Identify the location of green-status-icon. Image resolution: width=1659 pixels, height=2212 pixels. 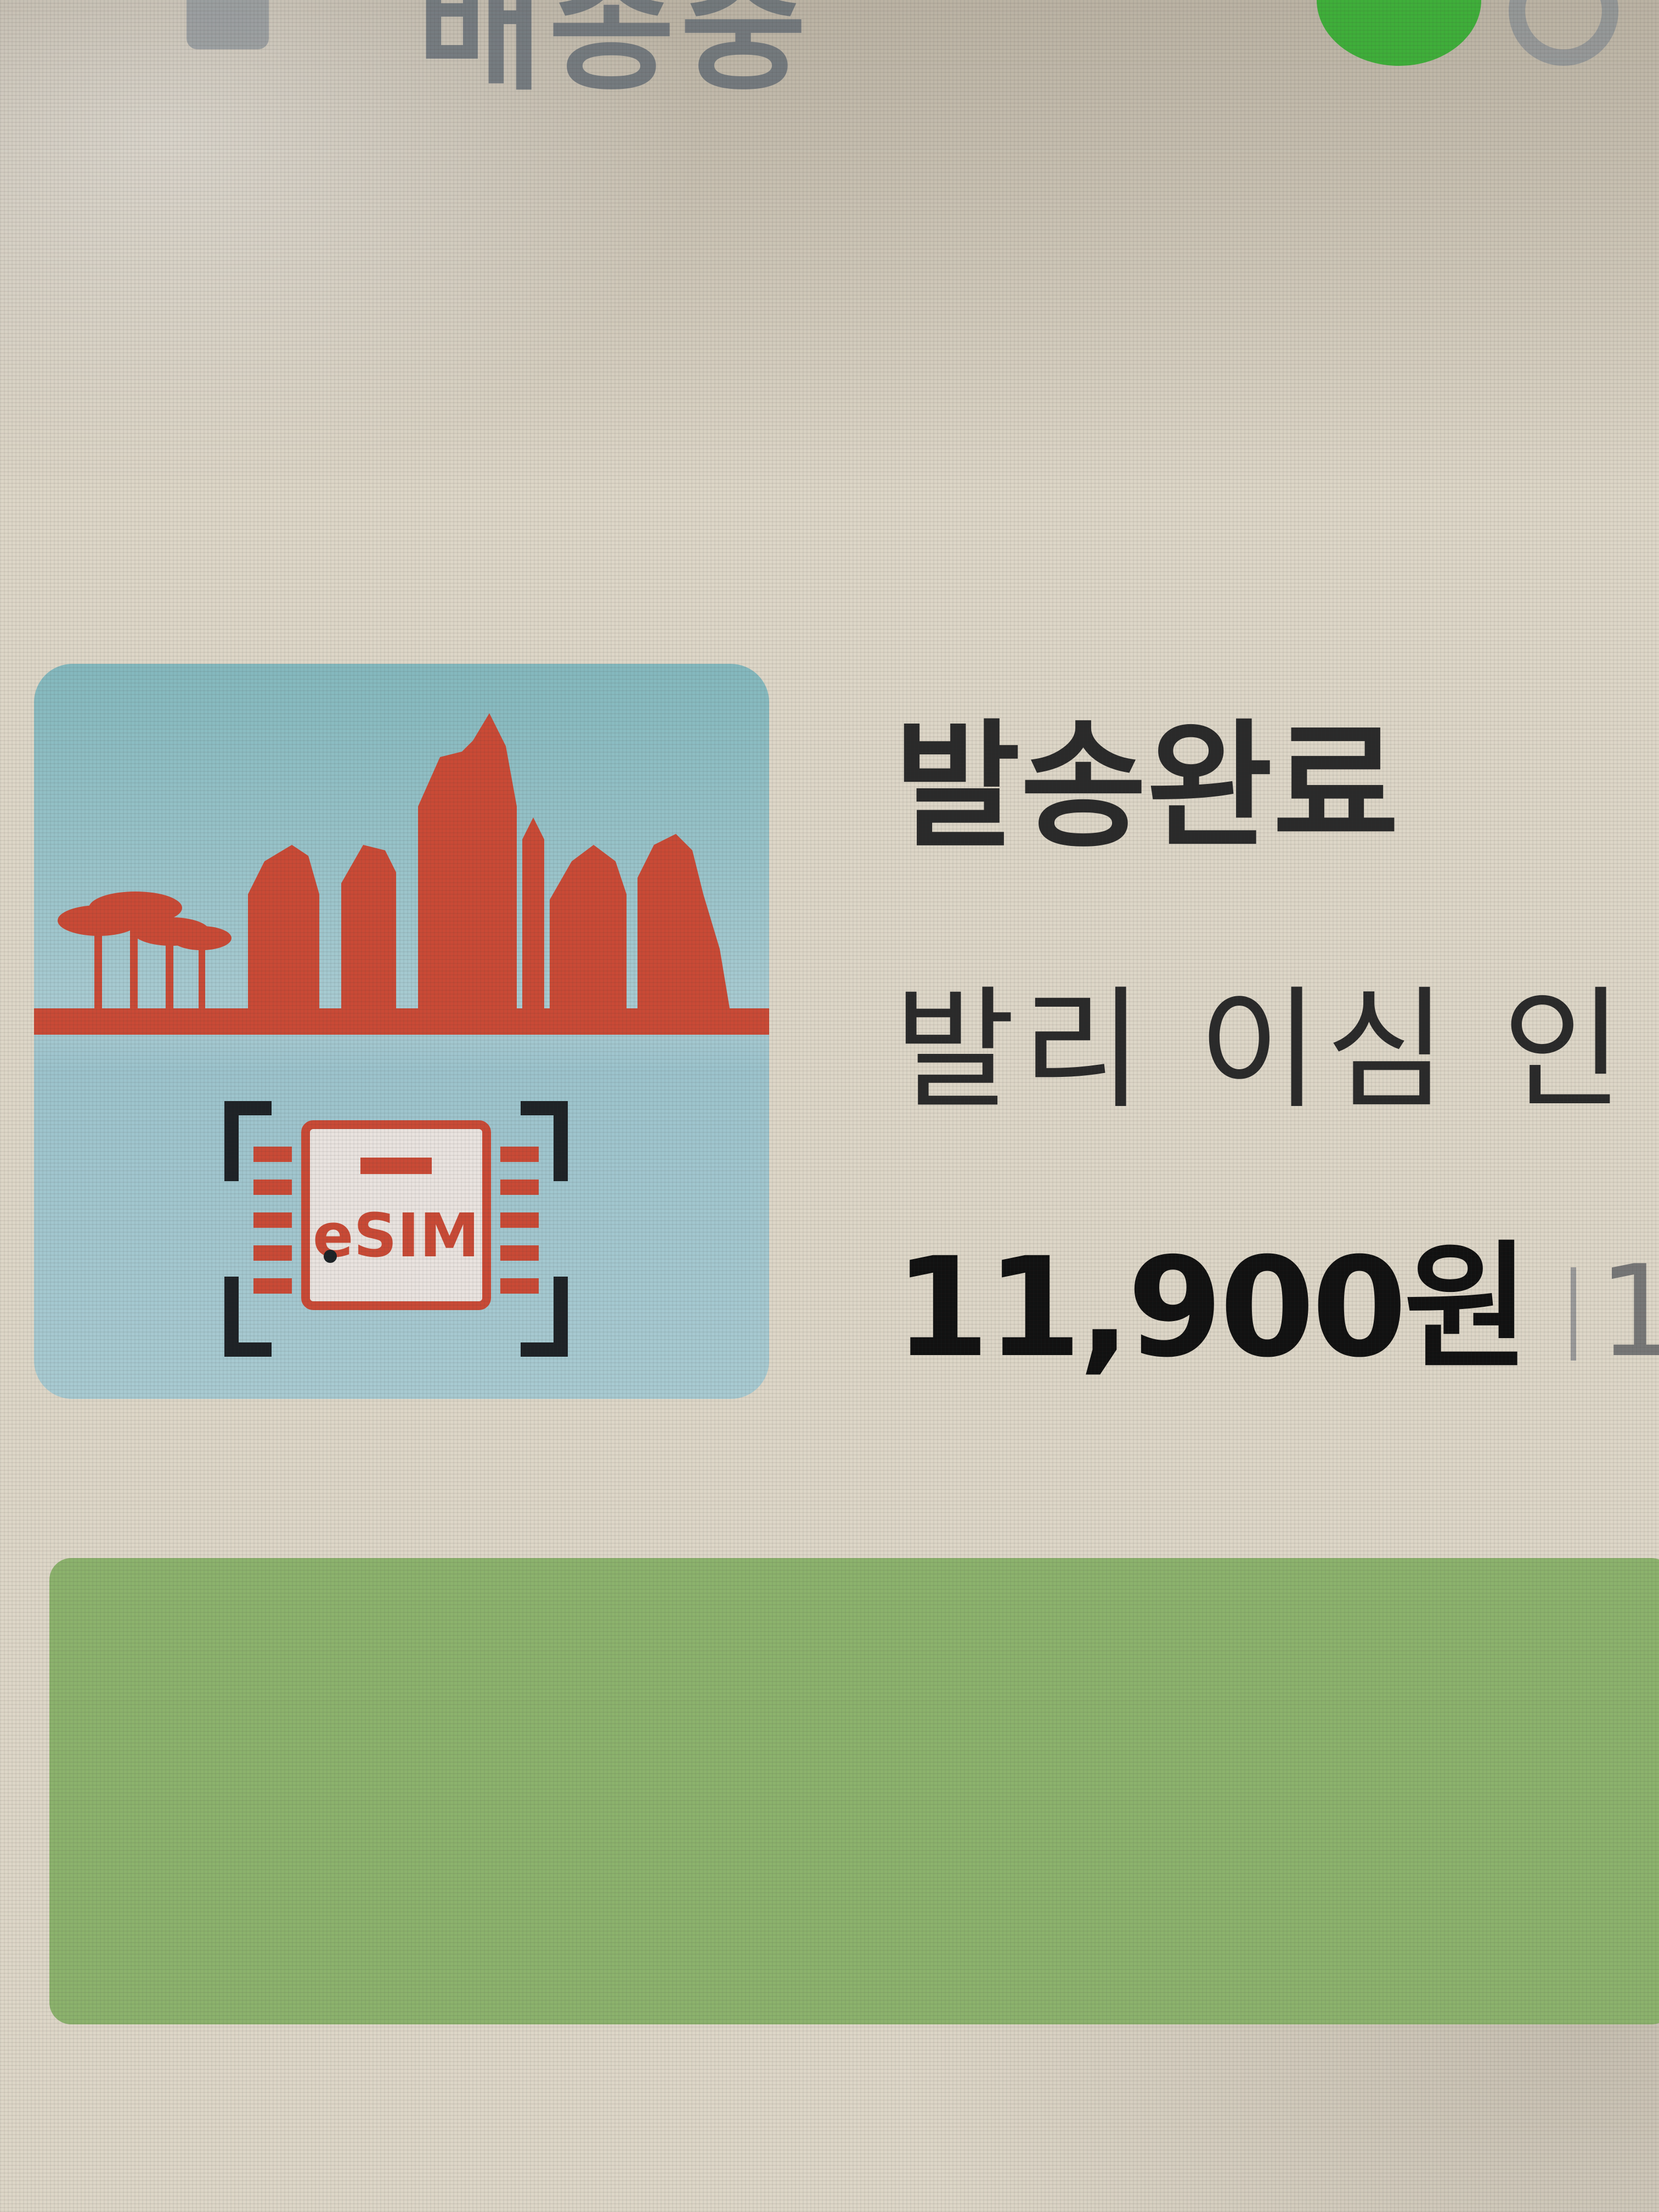
(1399, 33).